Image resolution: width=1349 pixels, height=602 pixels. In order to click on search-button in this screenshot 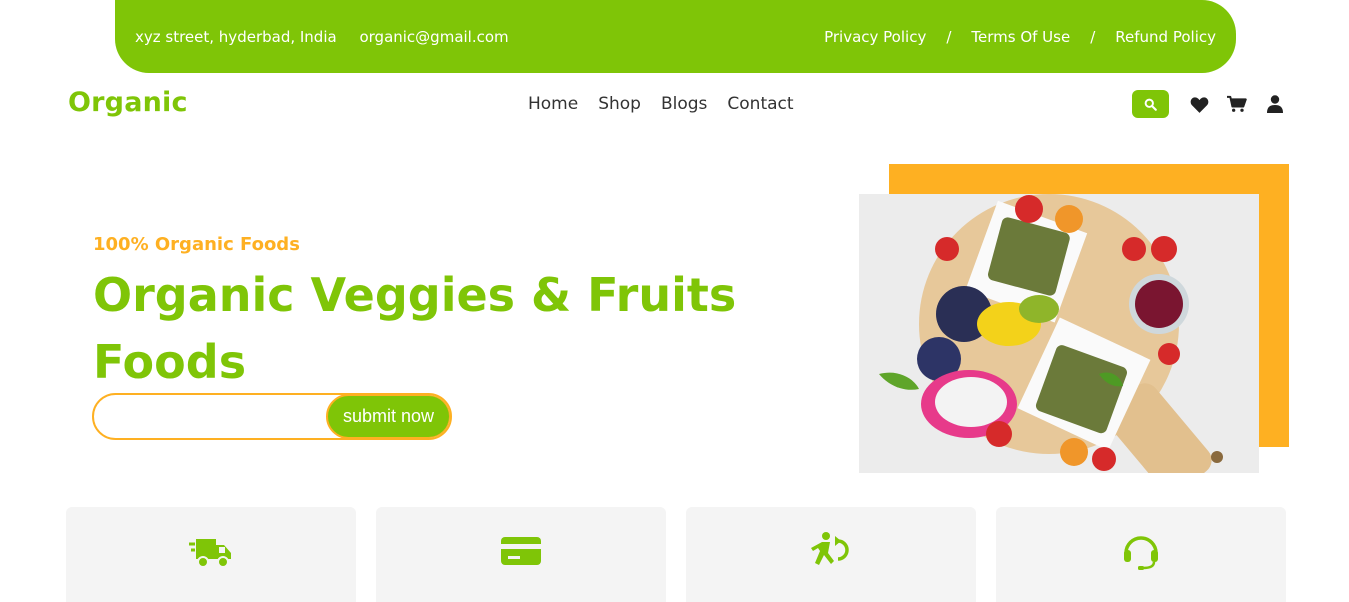, I will do `click(1150, 104)`.